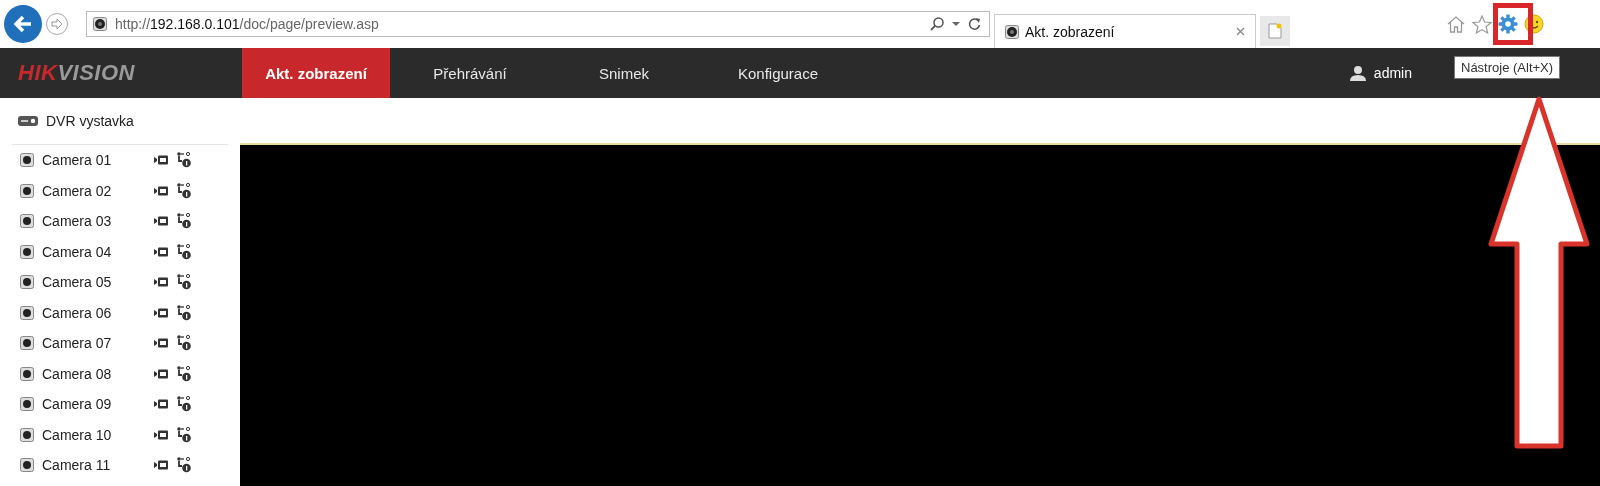  What do you see at coordinates (1482, 24) in the screenshot?
I see `star-icon` at bounding box center [1482, 24].